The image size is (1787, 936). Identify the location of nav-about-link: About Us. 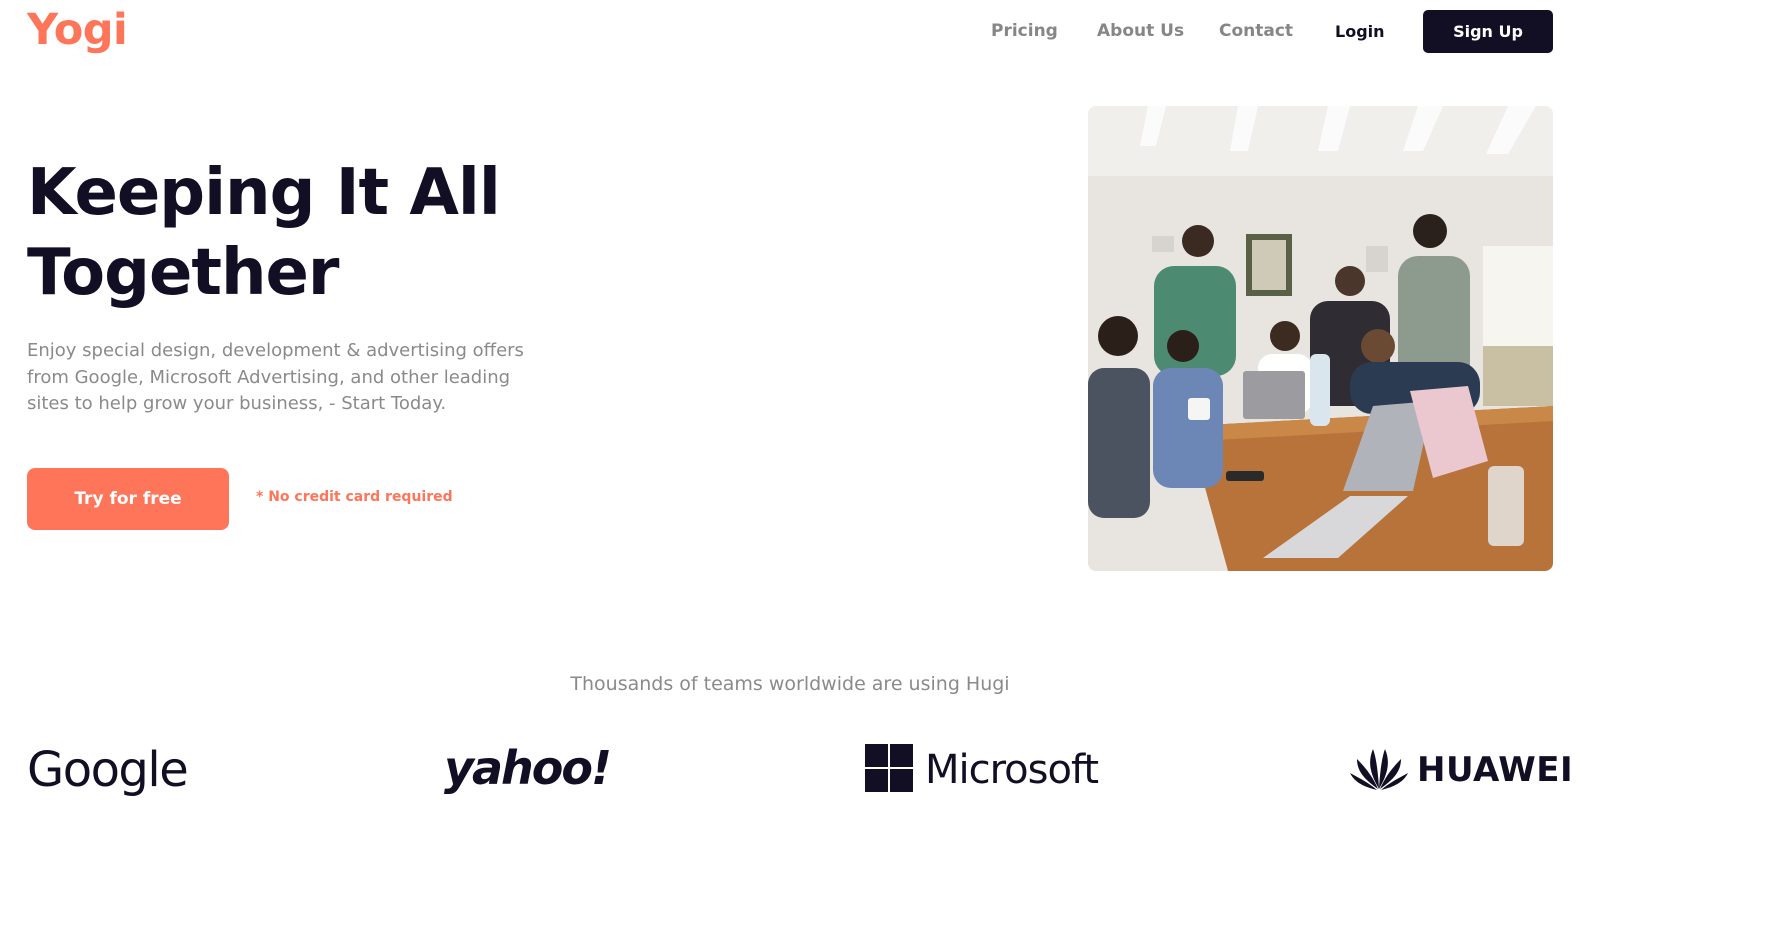
(1140, 31).